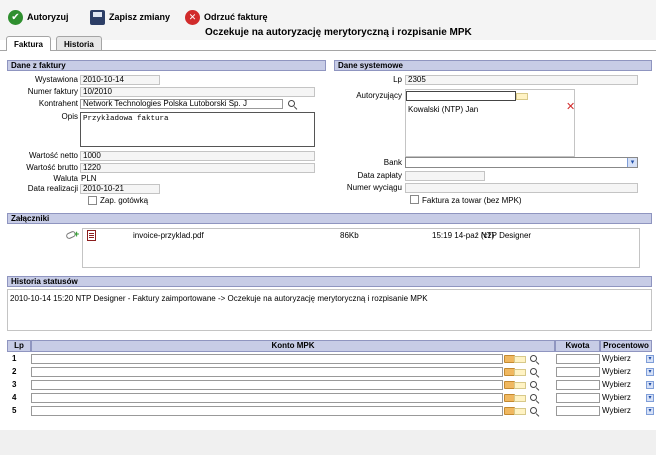  I want to click on gross-label: Wartość brutto, so click(52, 167).